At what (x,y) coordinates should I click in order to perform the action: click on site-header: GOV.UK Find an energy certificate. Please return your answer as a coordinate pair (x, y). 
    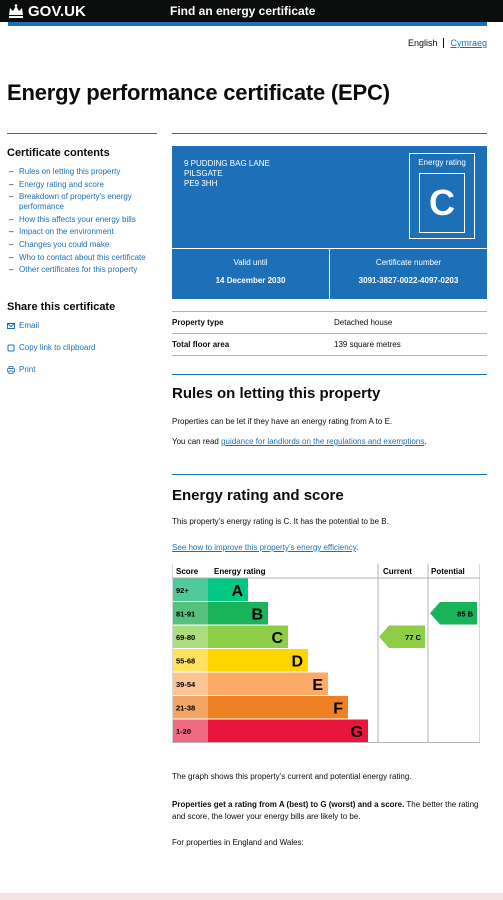
    Looking at the image, I should click on (251, 13).